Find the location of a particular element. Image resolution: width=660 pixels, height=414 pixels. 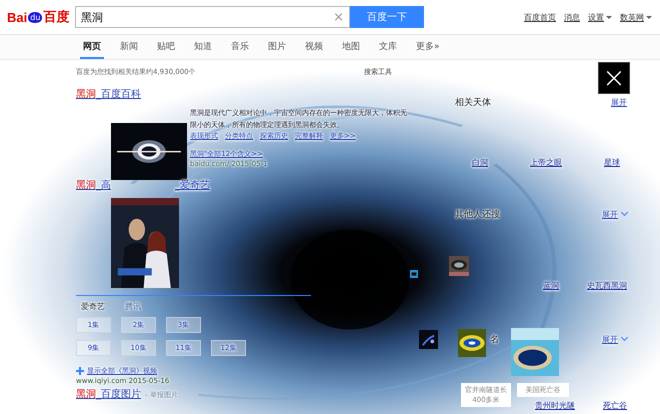

header-link: 数英网 is located at coordinates (636, 17).